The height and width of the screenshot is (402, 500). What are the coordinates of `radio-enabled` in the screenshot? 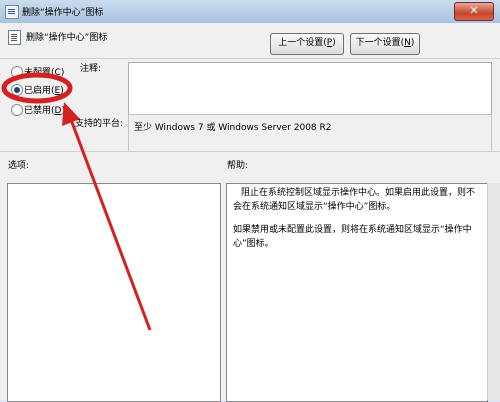 It's located at (17, 90).